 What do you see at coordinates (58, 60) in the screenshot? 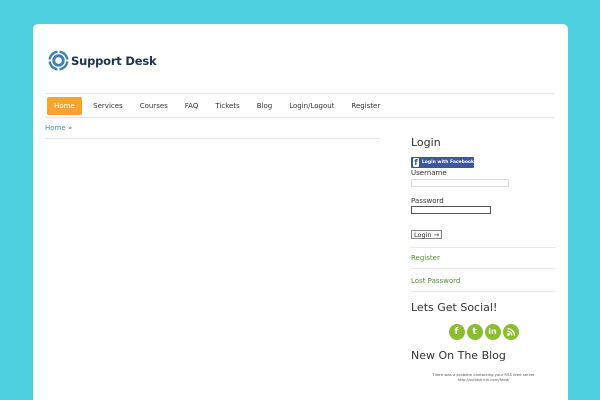
I see `lifebuoy-icon` at bounding box center [58, 60].